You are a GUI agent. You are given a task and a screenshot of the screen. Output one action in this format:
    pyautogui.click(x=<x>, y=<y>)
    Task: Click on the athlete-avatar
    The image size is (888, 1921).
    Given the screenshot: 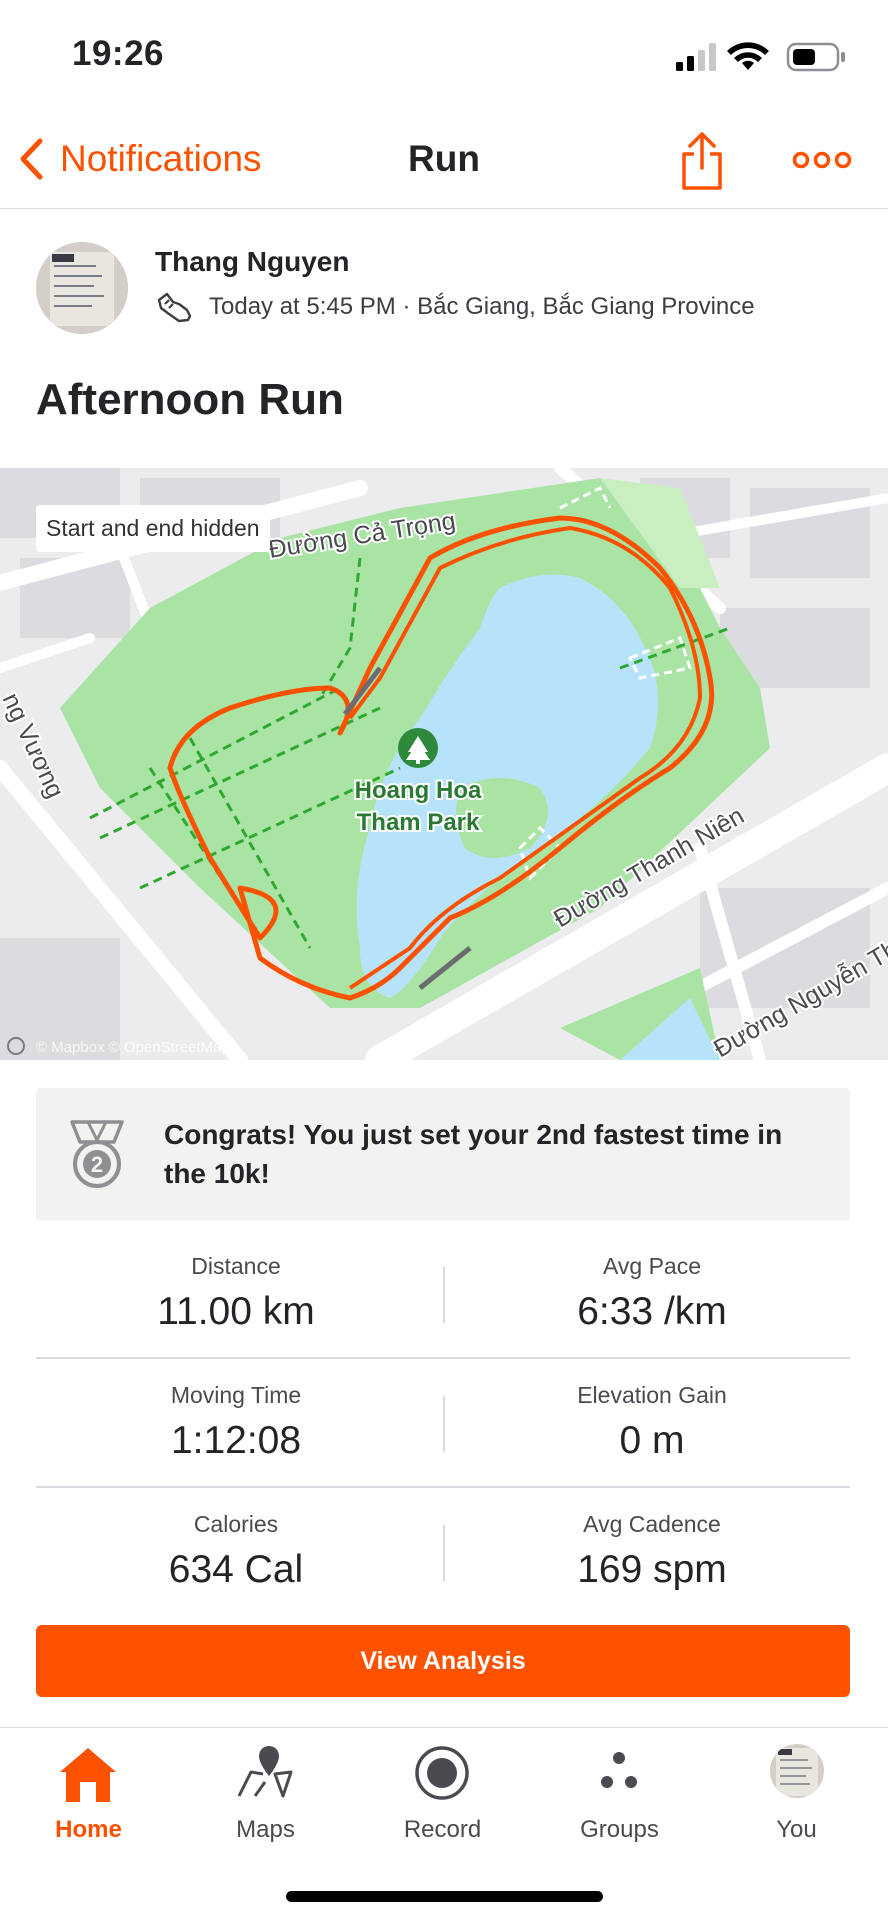 What is the action you would take?
    pyautogui.click(x=82, y=288)
    